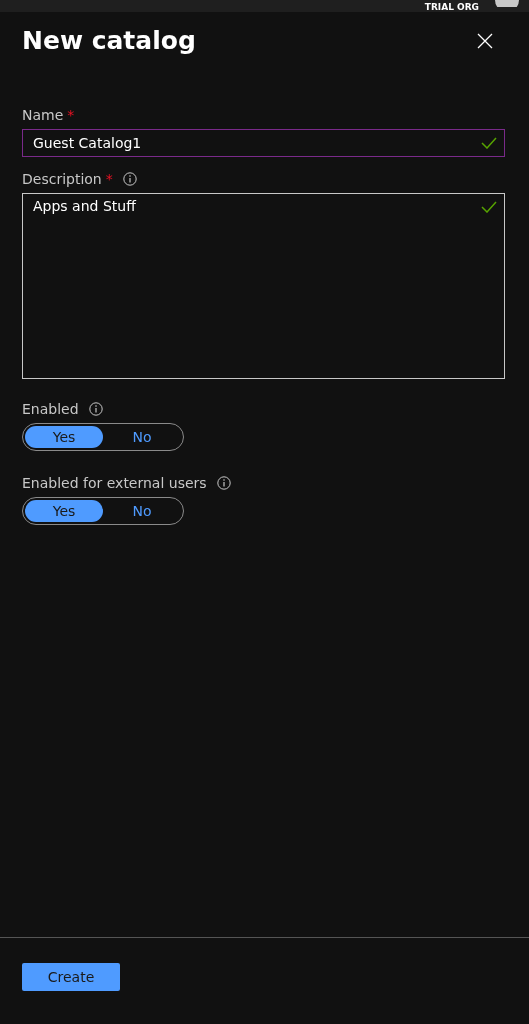 This screenshot has width=529, height=1024. Describe the element at coordinates (114, 483) in the screenshot. I see `toggle-label: Enabled for external users` at that location.